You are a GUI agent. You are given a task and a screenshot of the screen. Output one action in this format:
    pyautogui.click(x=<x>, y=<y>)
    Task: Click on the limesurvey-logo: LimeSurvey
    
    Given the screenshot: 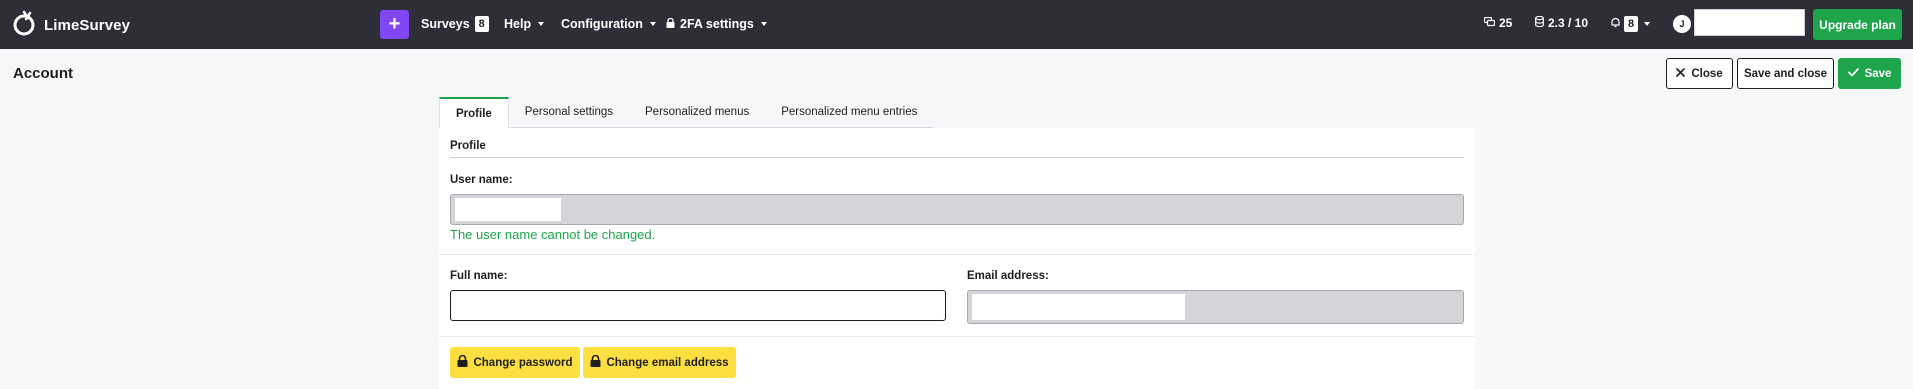 What is the action you would take?
    pyautogui.click(x=71, y=25)
    